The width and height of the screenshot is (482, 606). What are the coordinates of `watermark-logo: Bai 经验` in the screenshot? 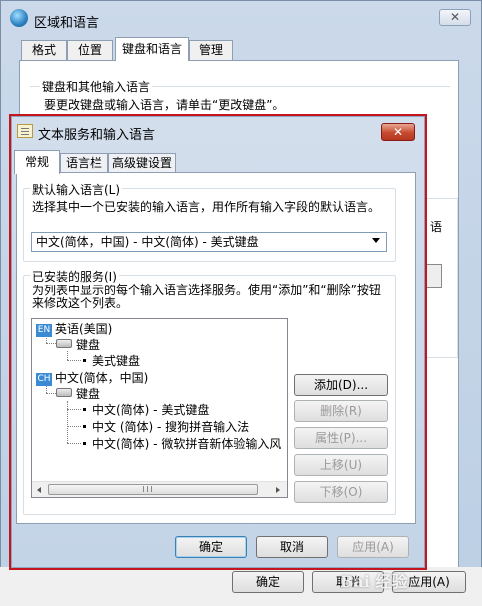 It's located at (374, 581).